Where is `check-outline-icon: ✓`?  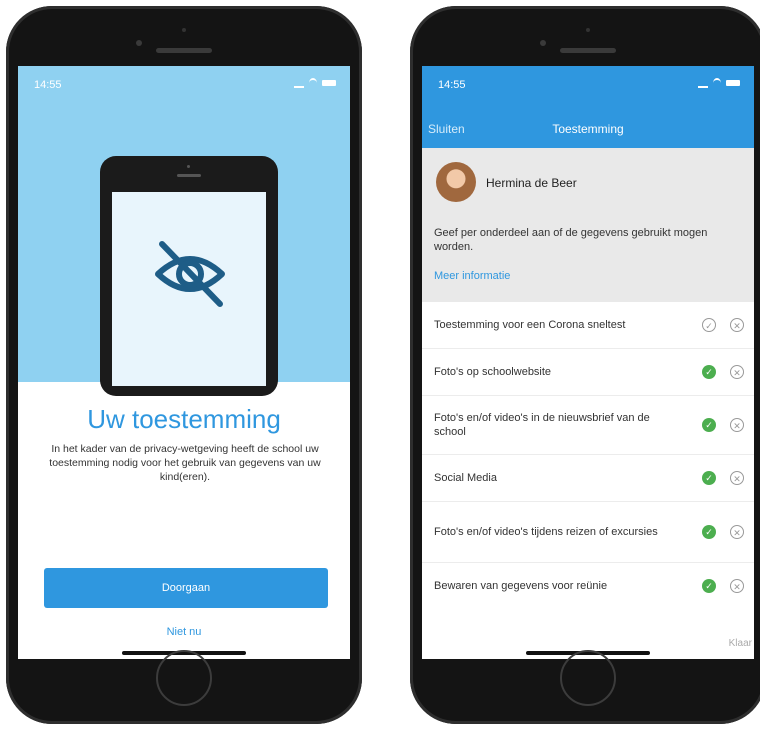 check-outline-icon: ✓ is located at coordinates (709, 325).